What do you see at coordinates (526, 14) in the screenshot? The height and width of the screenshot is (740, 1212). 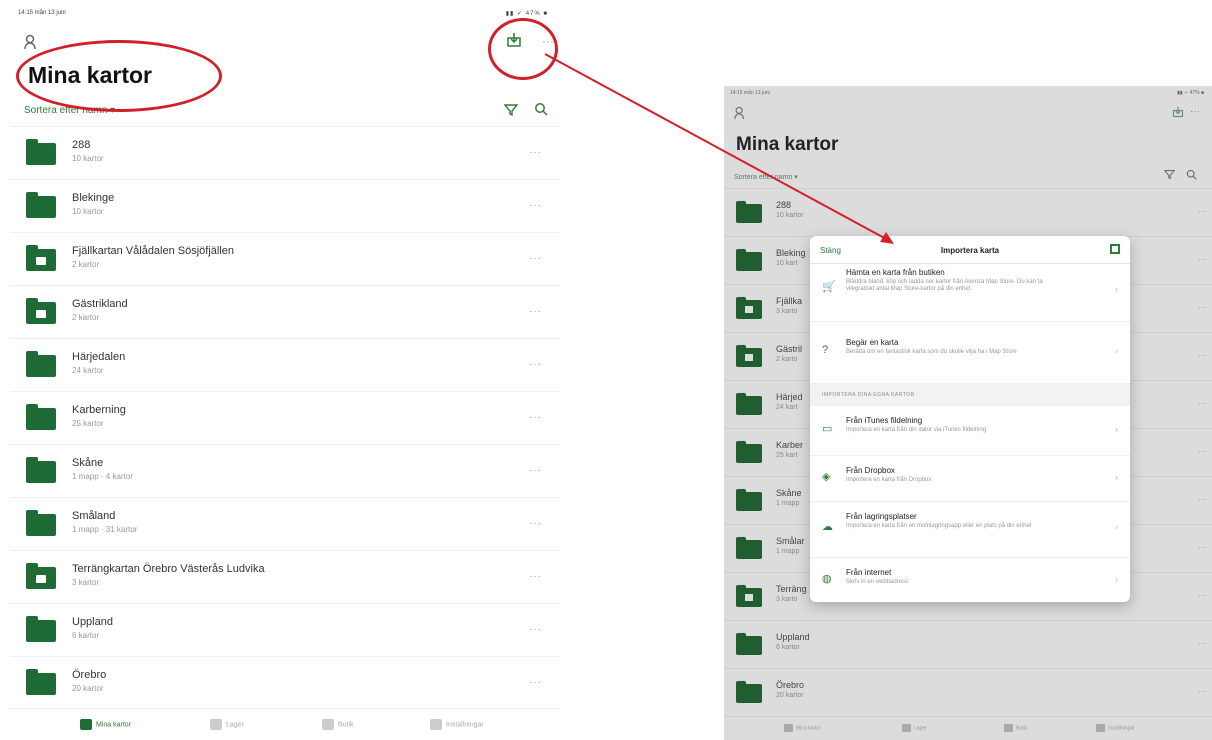 I see `status-indicators: ▮▮ ✓ 47% ■` at bounding box center [526, 14].